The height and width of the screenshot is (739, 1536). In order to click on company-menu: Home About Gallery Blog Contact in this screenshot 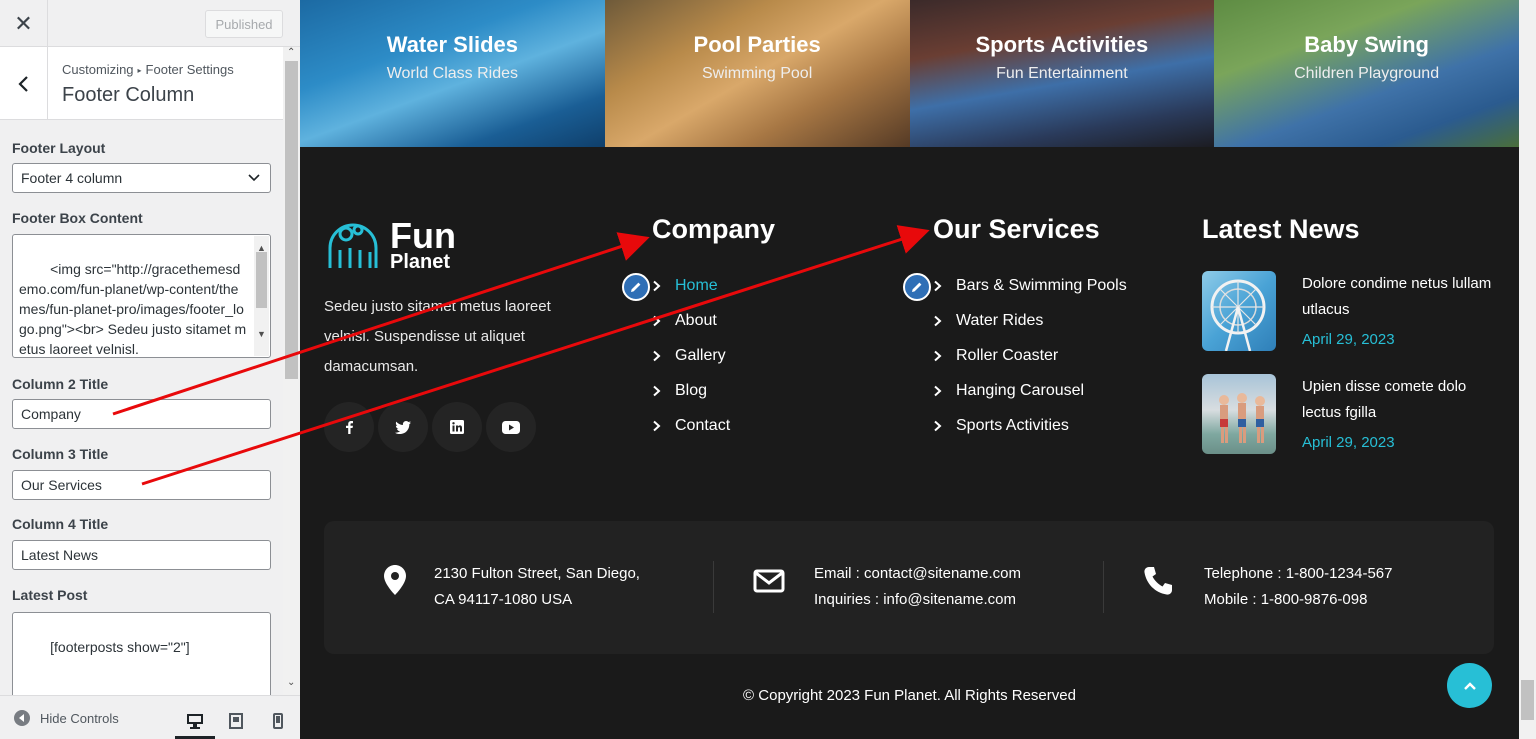, I will do `click(691, 355)`.